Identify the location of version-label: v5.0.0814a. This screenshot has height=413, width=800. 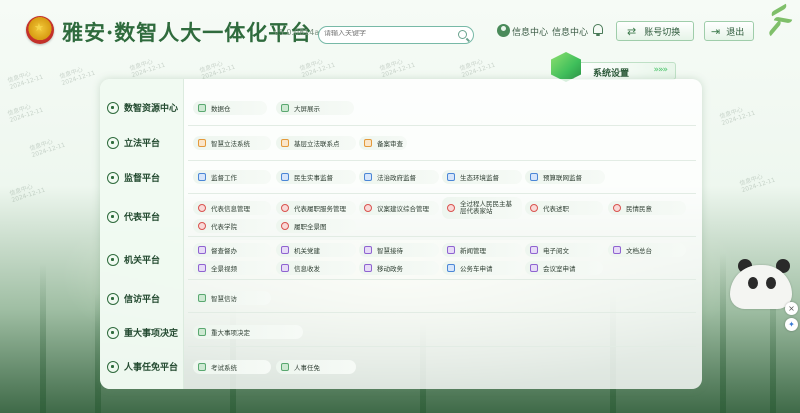
(297, 32).